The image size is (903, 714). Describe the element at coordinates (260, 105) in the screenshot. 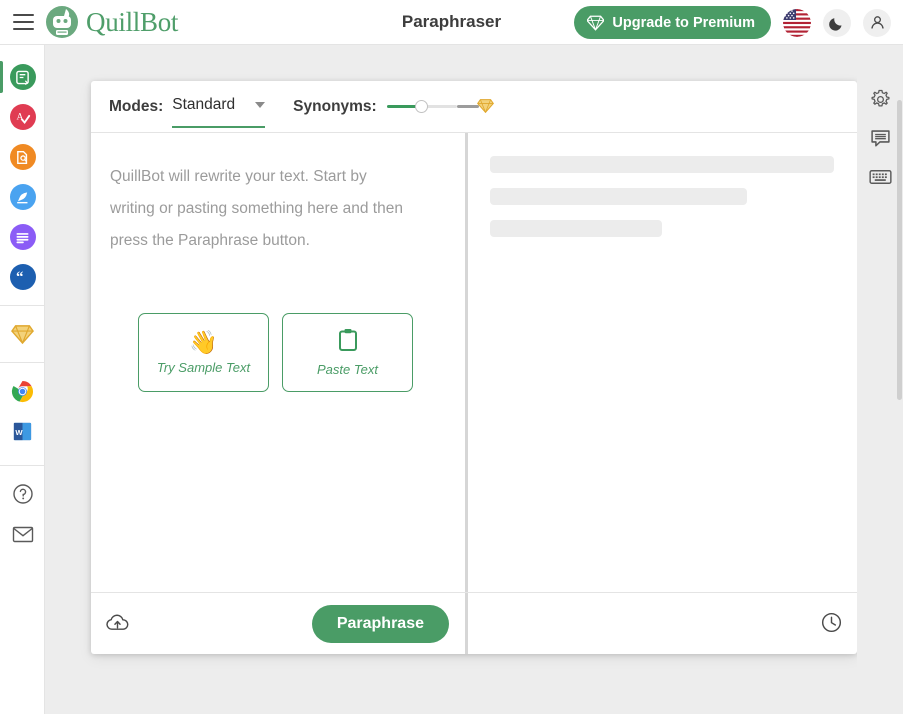

I see `chevron-down-icon` at that location.